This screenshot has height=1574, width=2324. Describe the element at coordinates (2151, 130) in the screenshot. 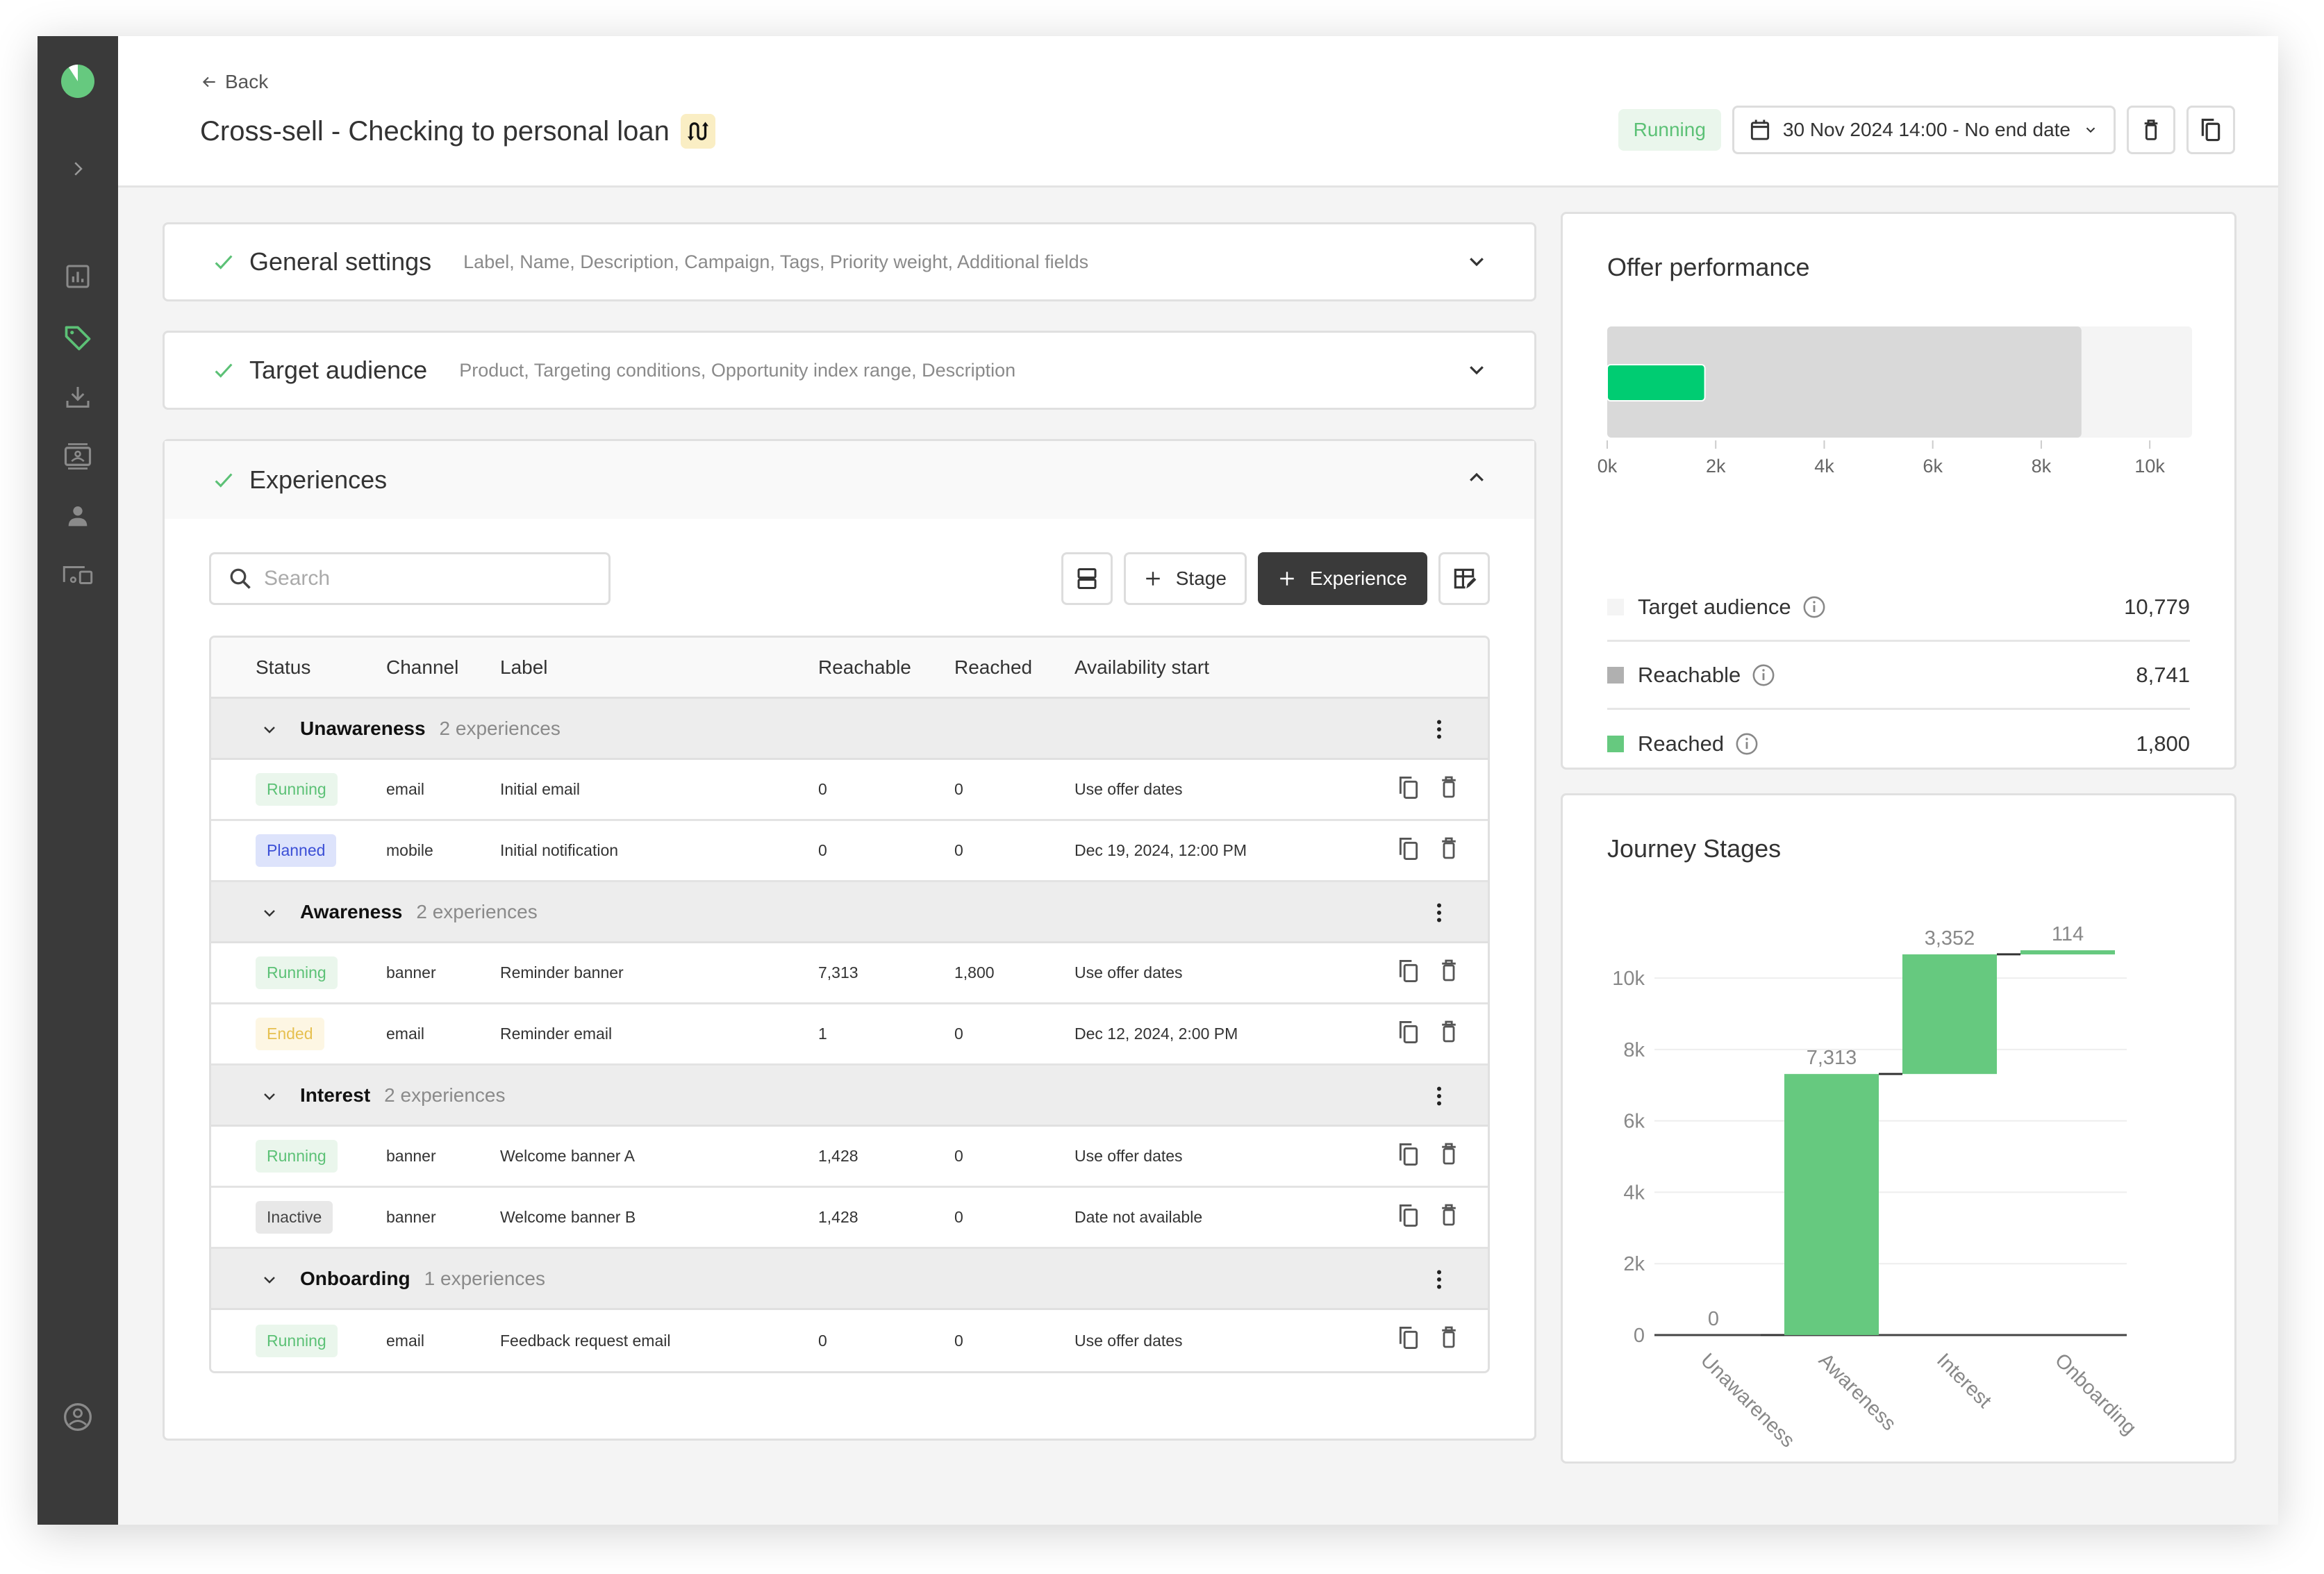

I see `delete-offer-button` at that location.